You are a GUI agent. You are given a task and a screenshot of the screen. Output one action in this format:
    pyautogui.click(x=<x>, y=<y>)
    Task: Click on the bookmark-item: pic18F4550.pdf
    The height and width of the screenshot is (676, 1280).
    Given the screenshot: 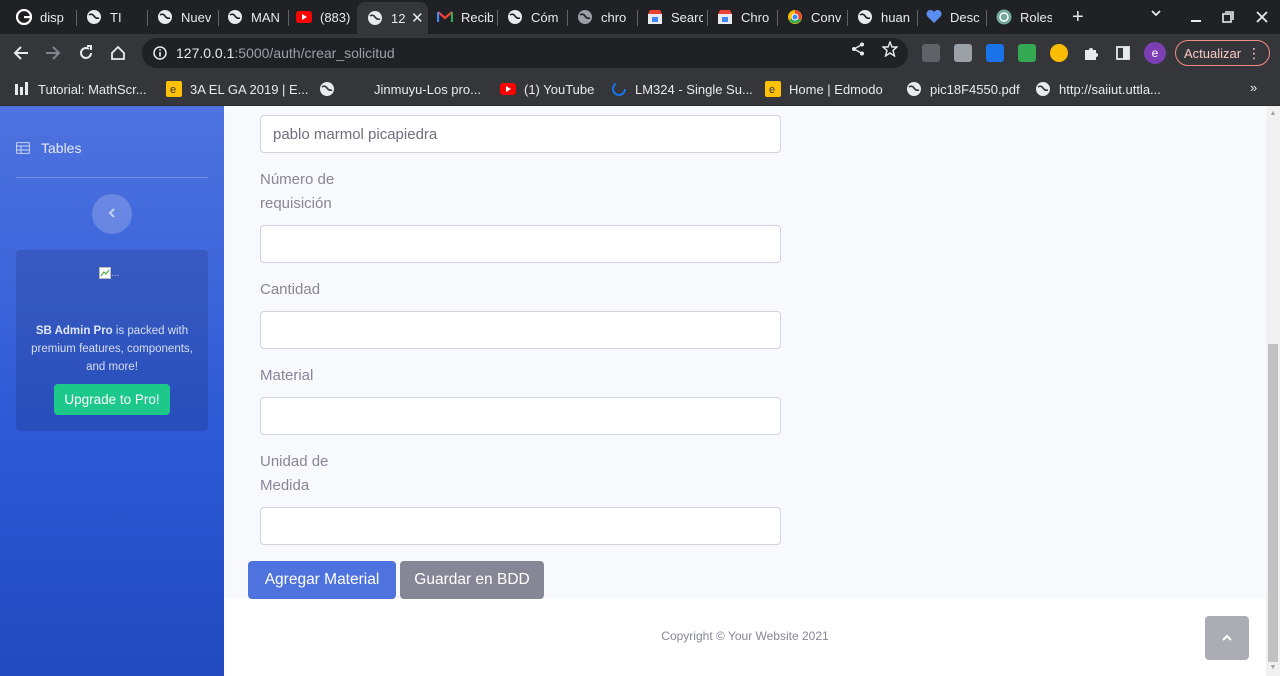 What is the action you would take?
    pyautogui.click(x=963, y=89)
    